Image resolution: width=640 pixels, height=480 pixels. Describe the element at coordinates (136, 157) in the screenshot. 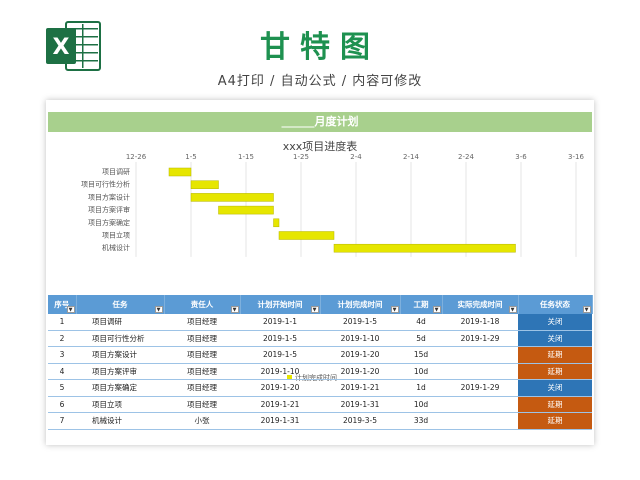

I see `x-tick-label: 12-26` at that location.